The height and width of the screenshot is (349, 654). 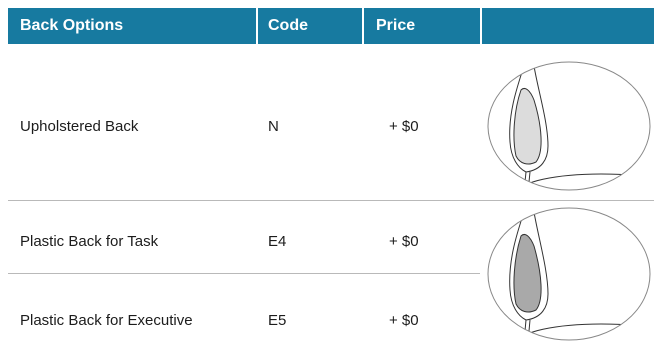 What do you see at coordinates (422, 26) in the screenshot?
I see `header-price: Price` at bounding box center [422, 26].